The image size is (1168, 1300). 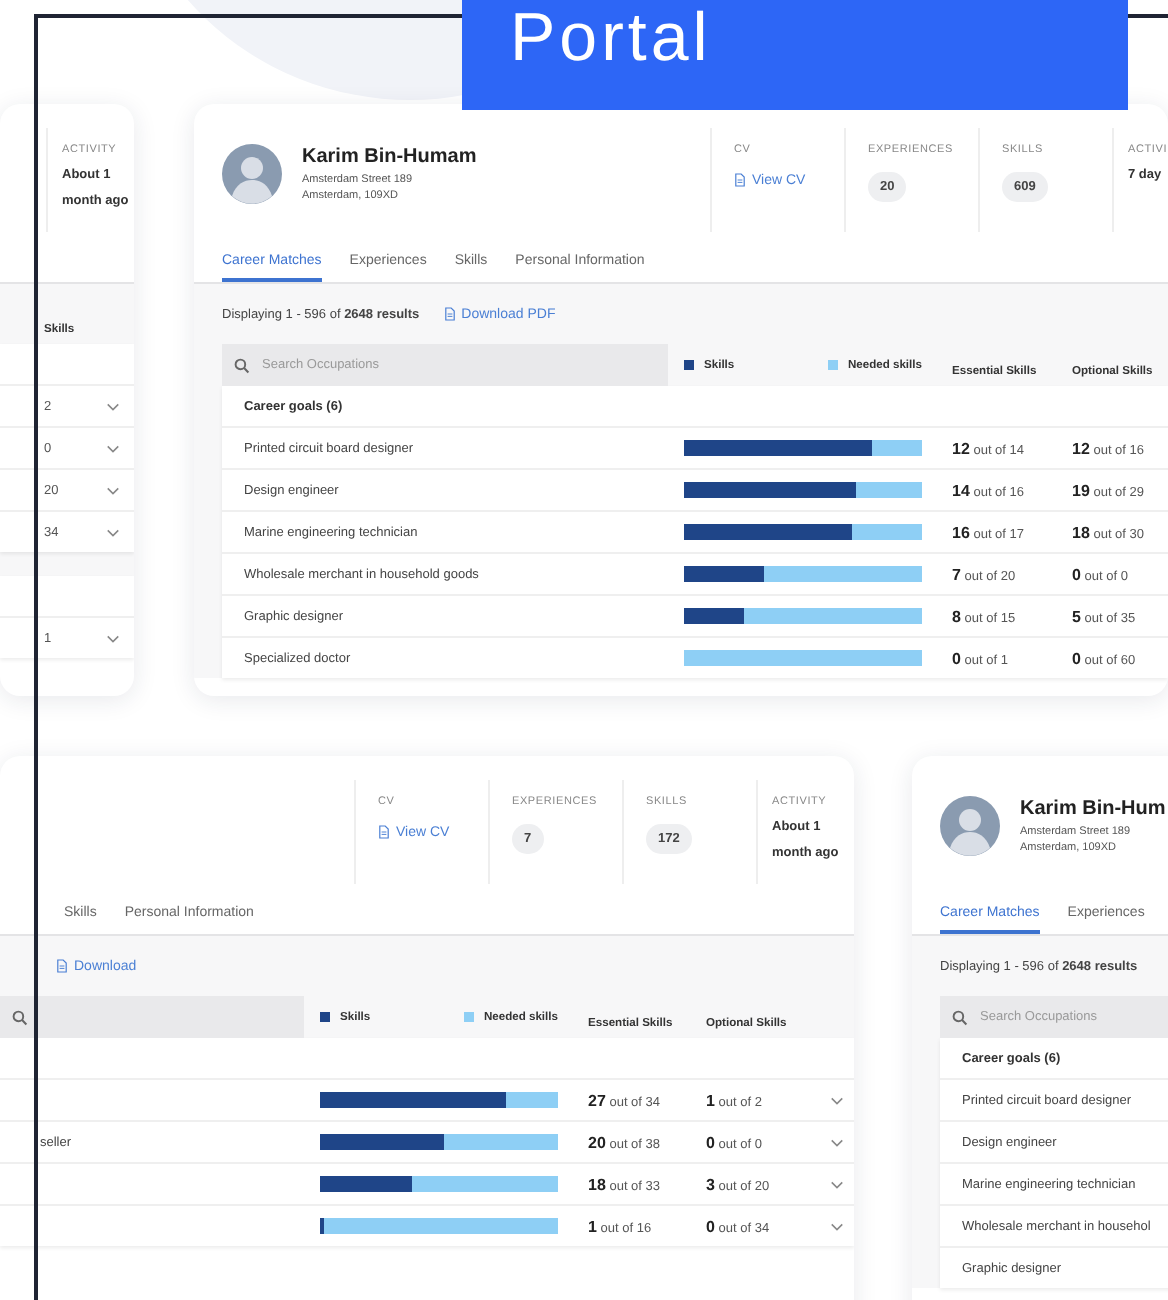 I want to click on person-name: Karim Bin-Hum, so click(x=1093, y=809).